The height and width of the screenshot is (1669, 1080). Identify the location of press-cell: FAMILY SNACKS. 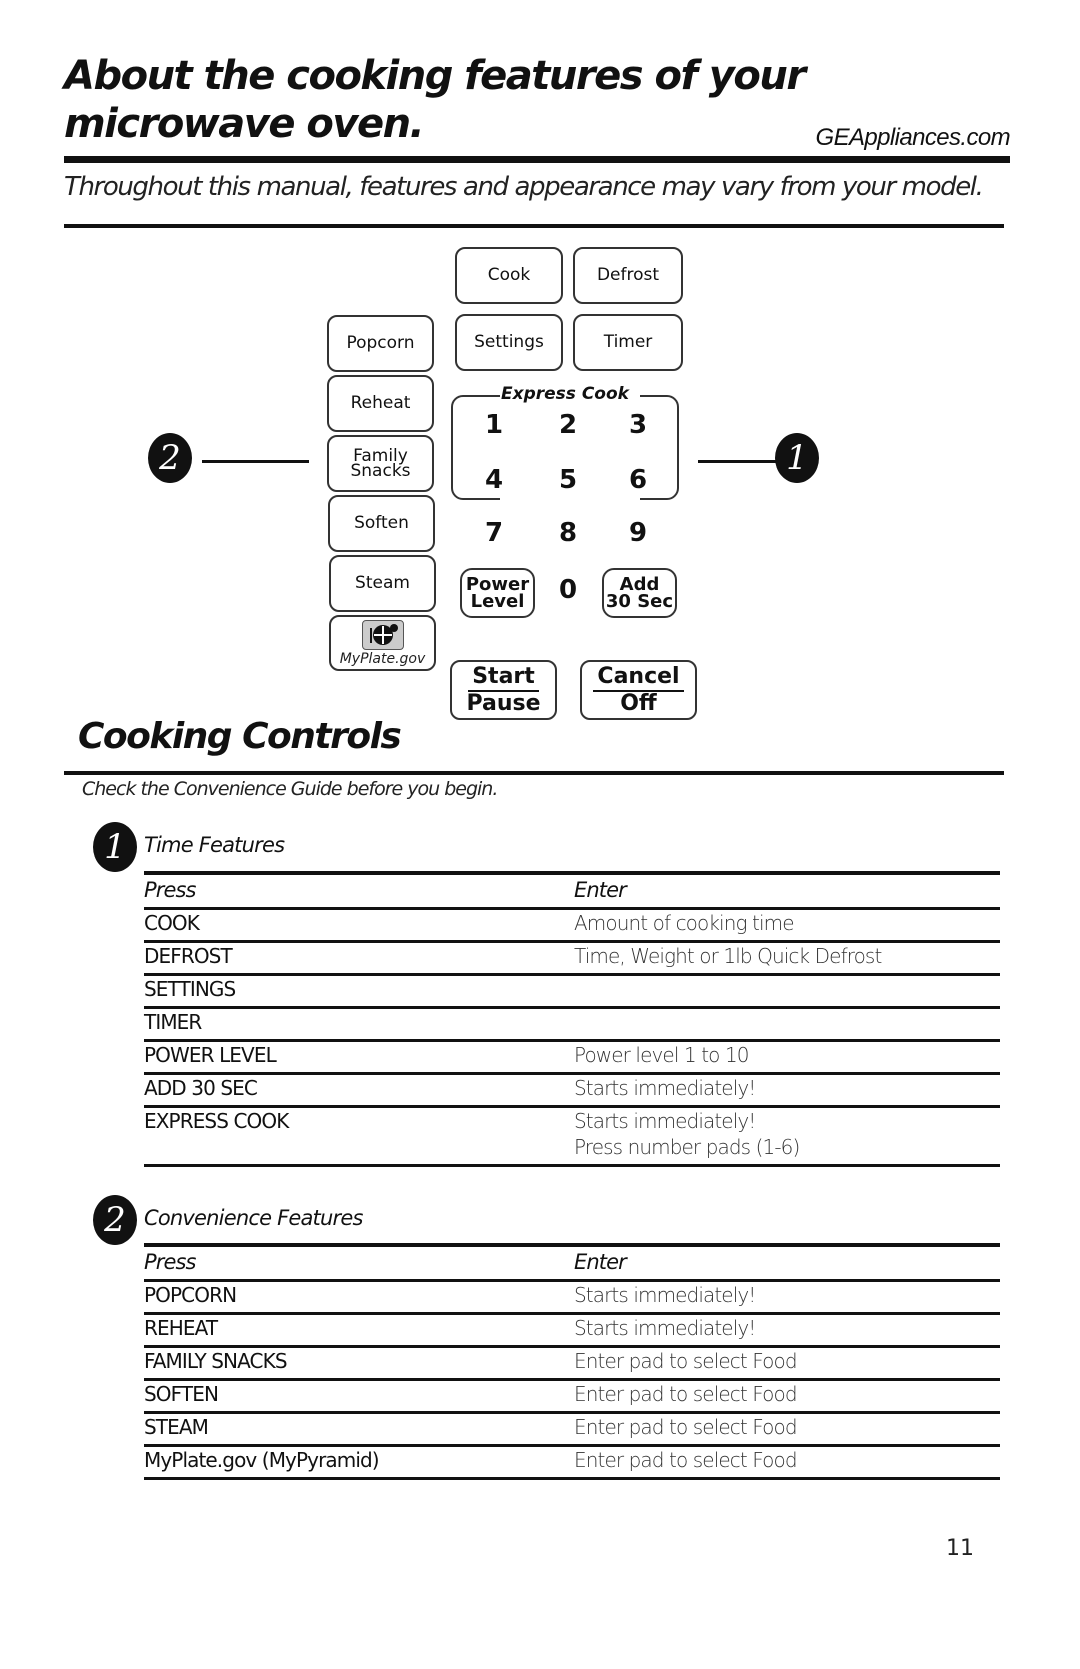
(359, 1363).